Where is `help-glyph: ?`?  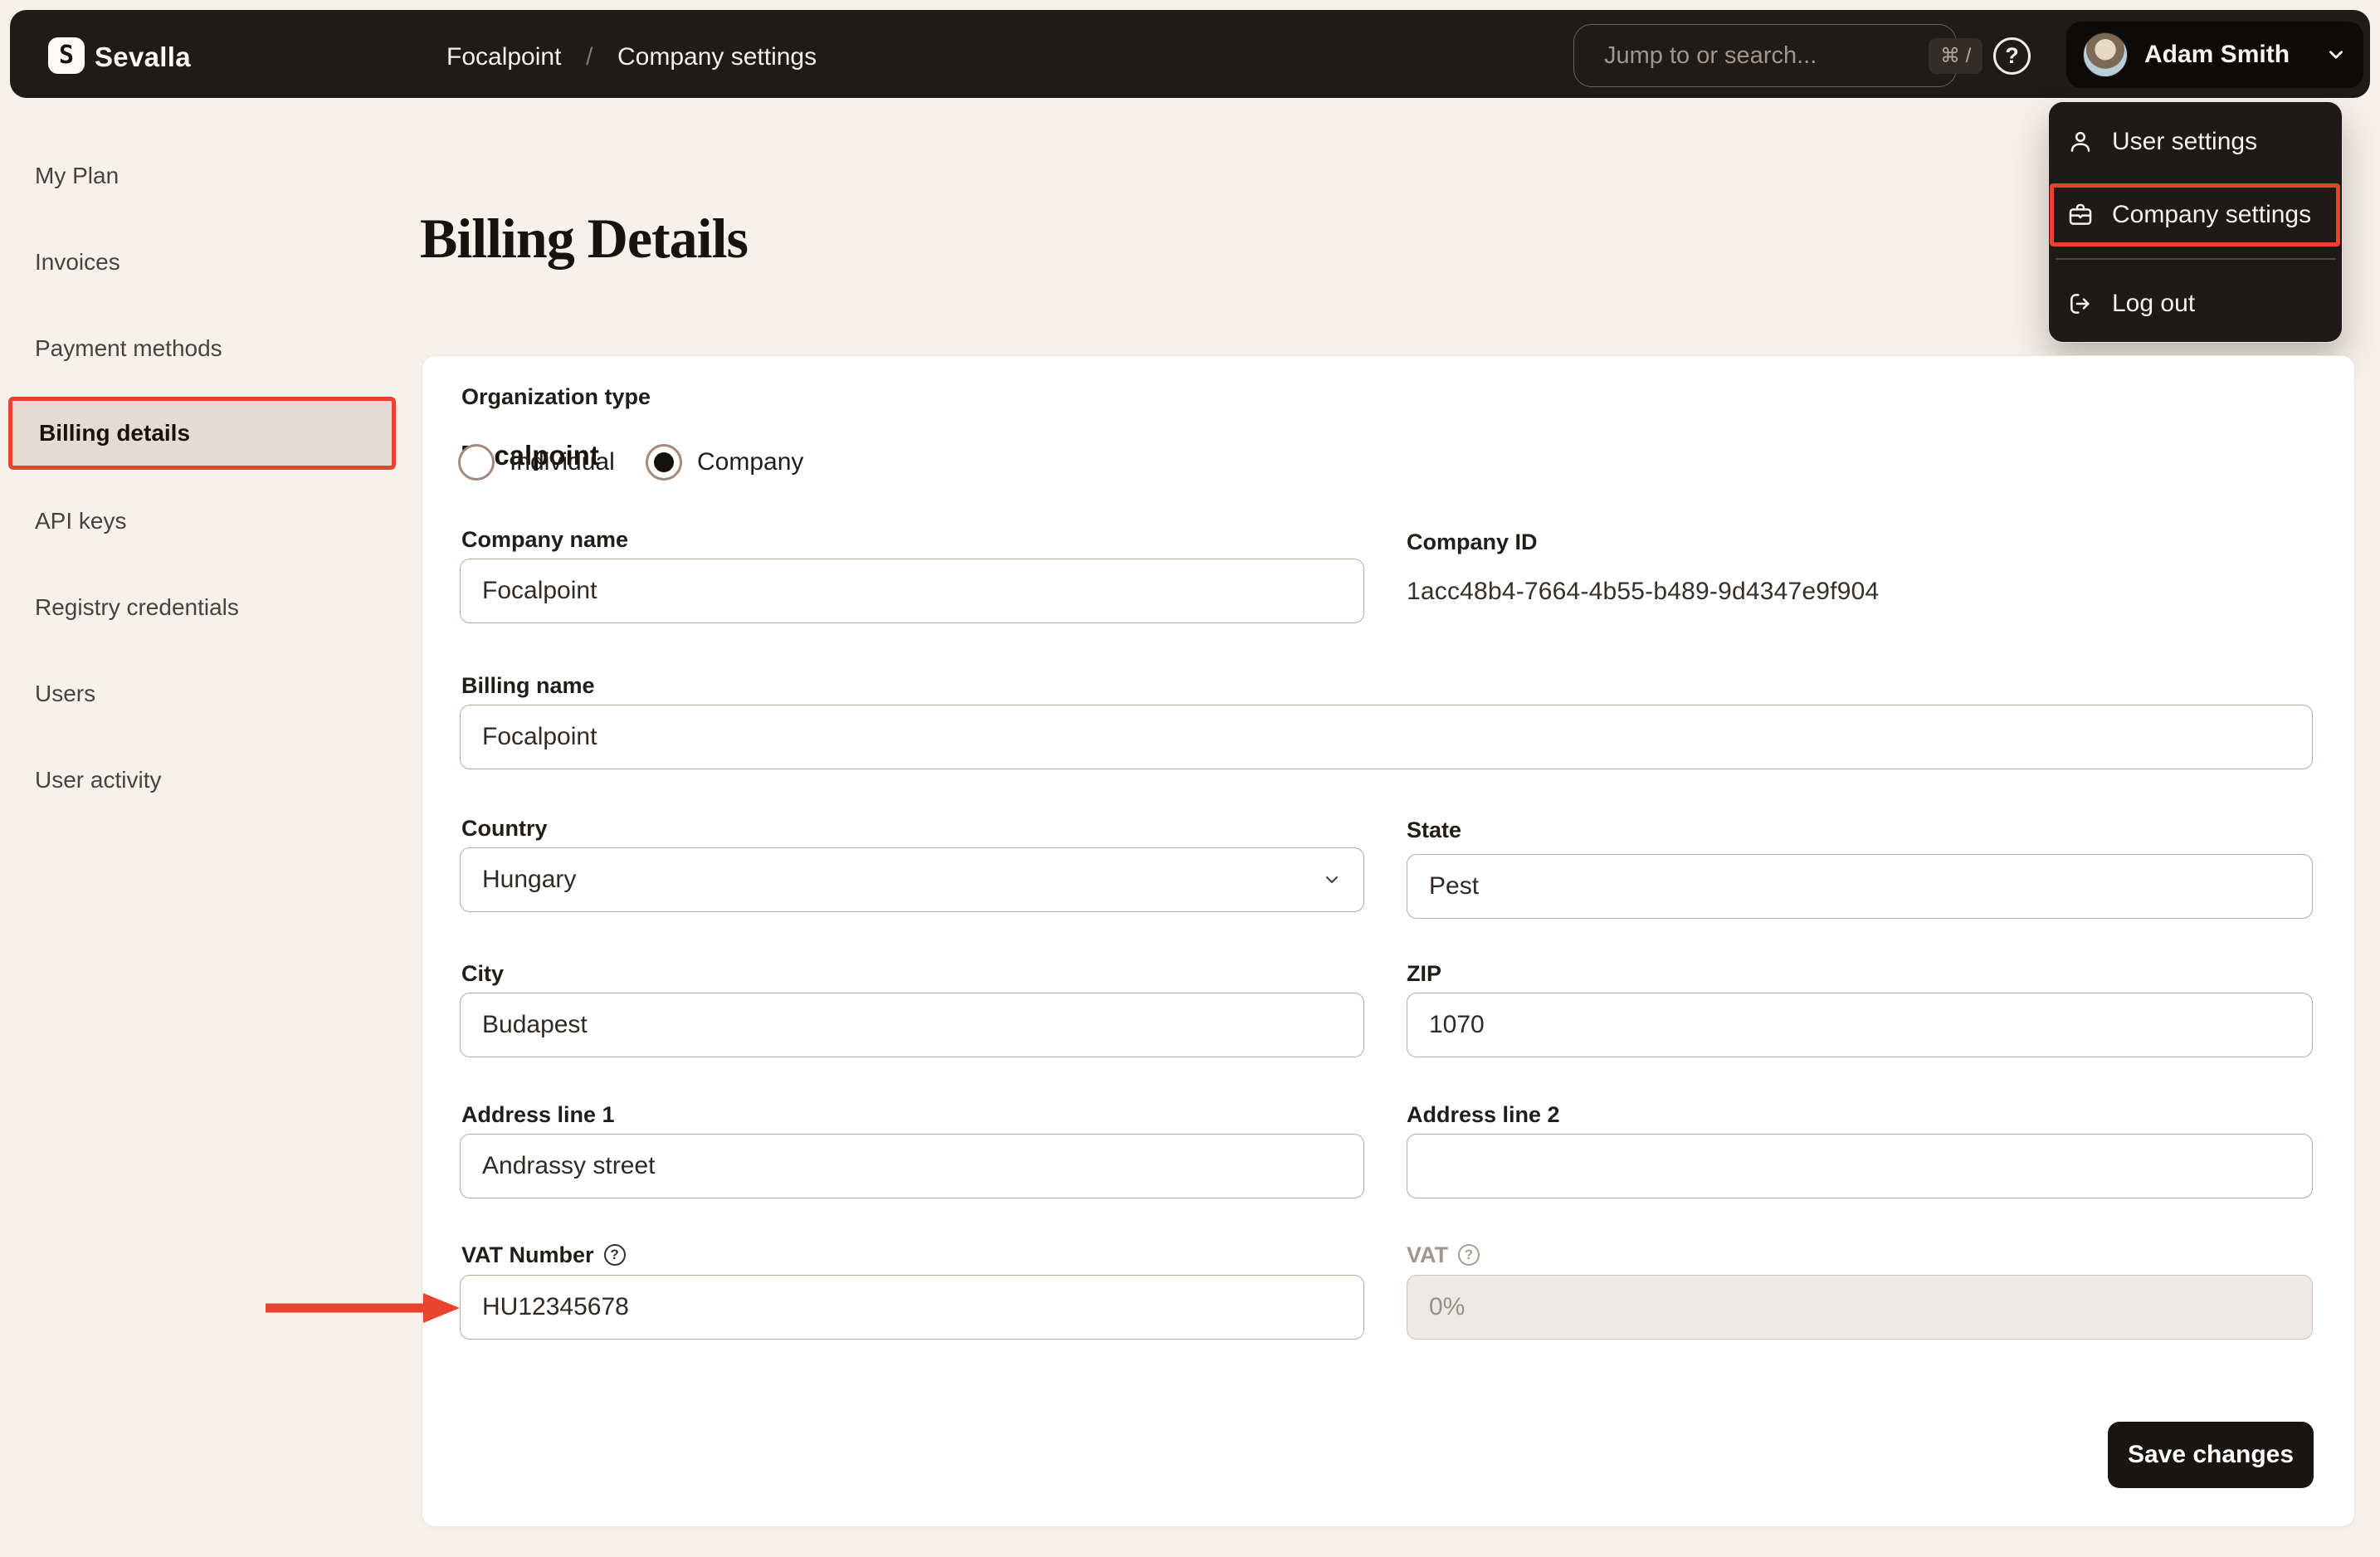
help-glyph: ? is located at coordinates (2012, 55).